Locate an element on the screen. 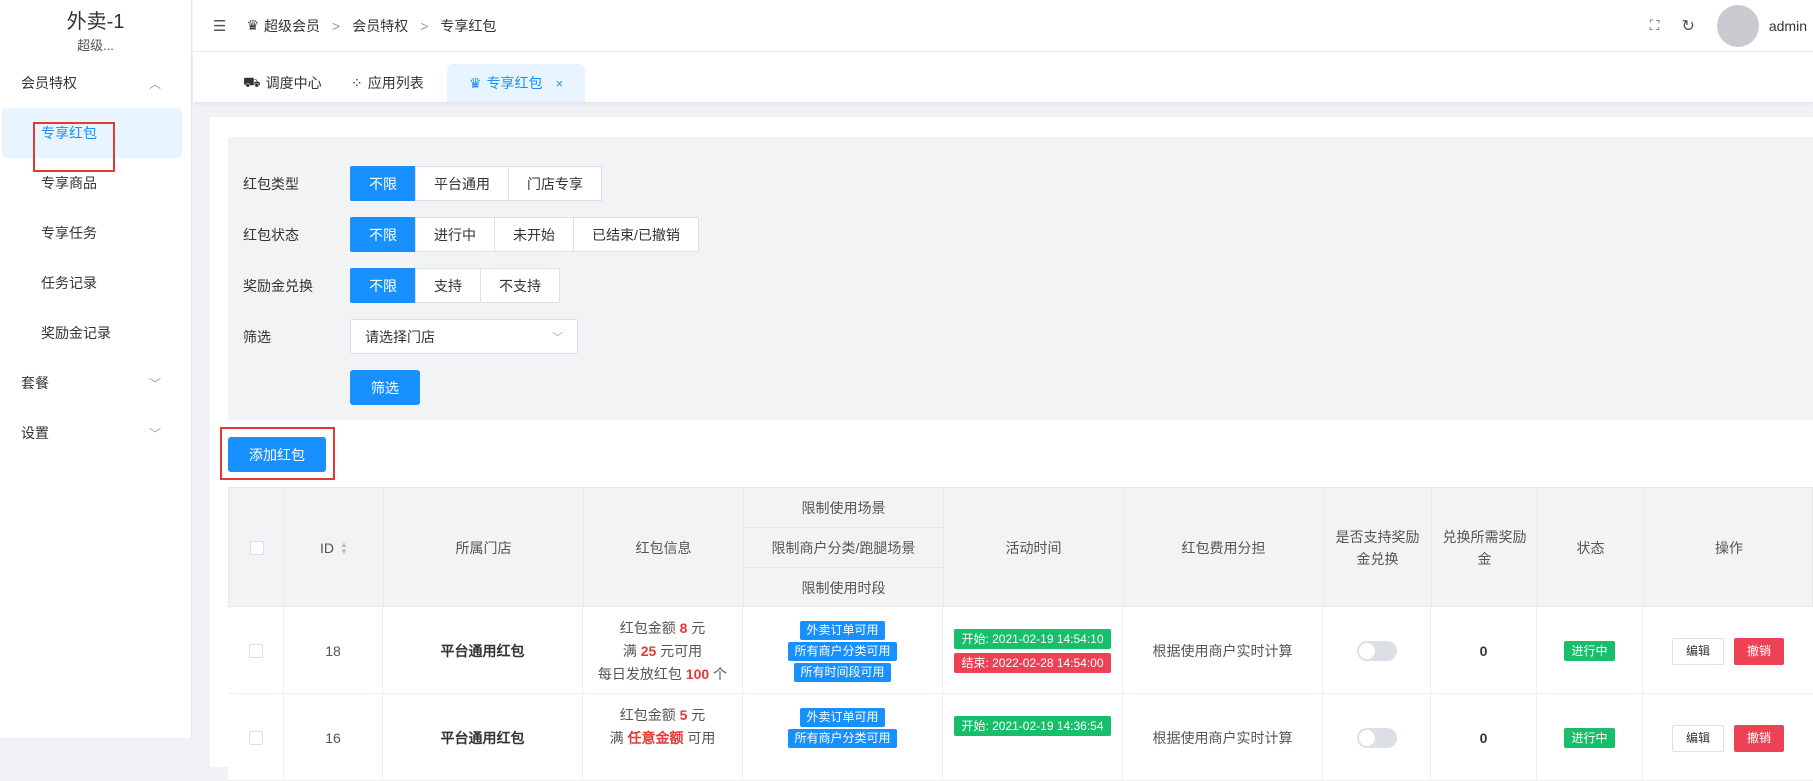 The height and width of the screenshot is (781, 1813). header-category: 限制商户分类/跑腿场景 is located at coordinates (844, 548).